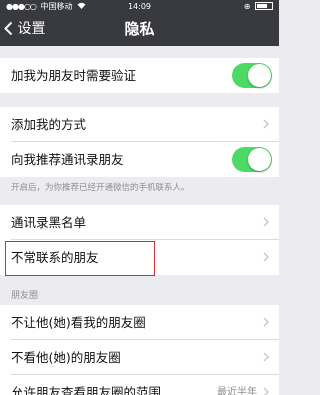  I want to click on blacklist-label: 通讯录黑名单, so click(49, 222).